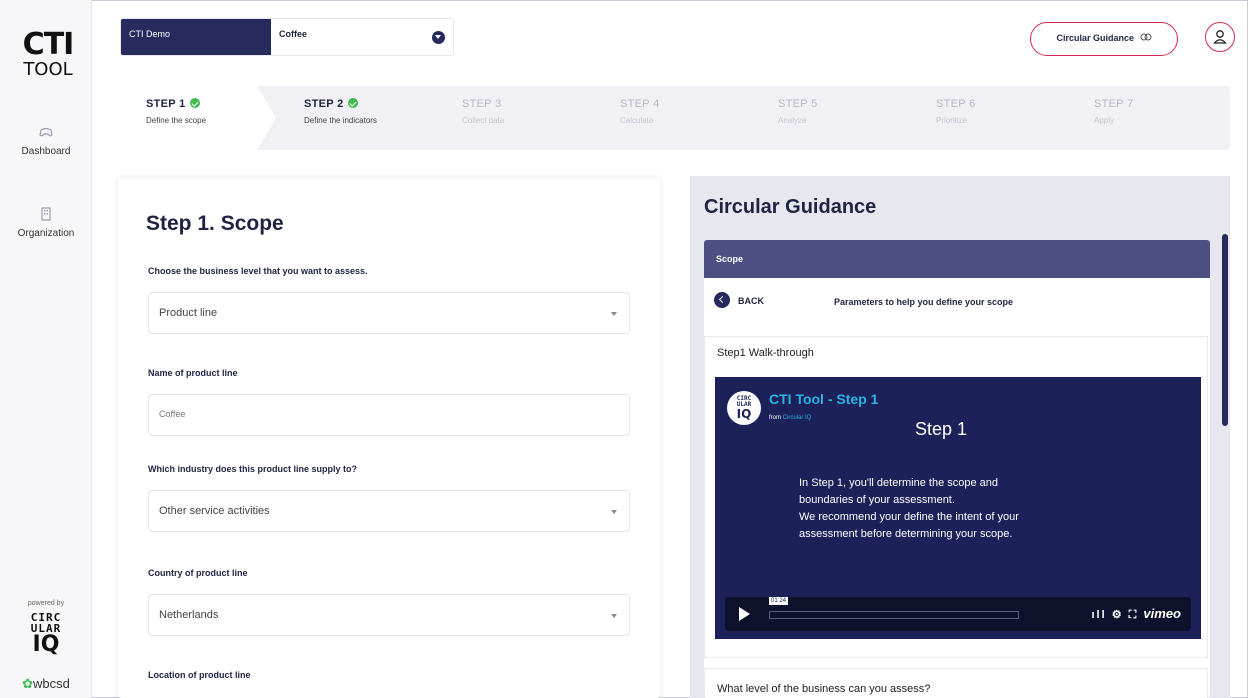 The width and height of the screenshot is (1248, 698). Describe the element at coordinates (46, 214) in the screenshot. I see `building-icon` at that location.